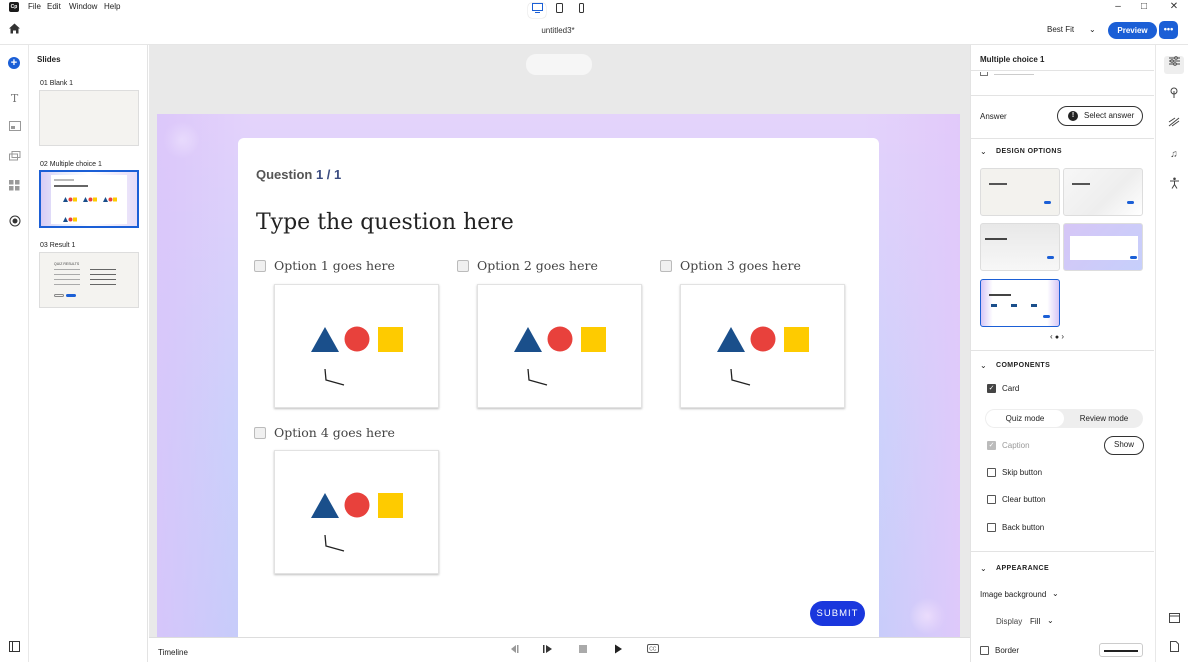  Describe the element at coordinates (1060, 29) in the screenshot. I see `zoom-select: Best Fit` at that location.